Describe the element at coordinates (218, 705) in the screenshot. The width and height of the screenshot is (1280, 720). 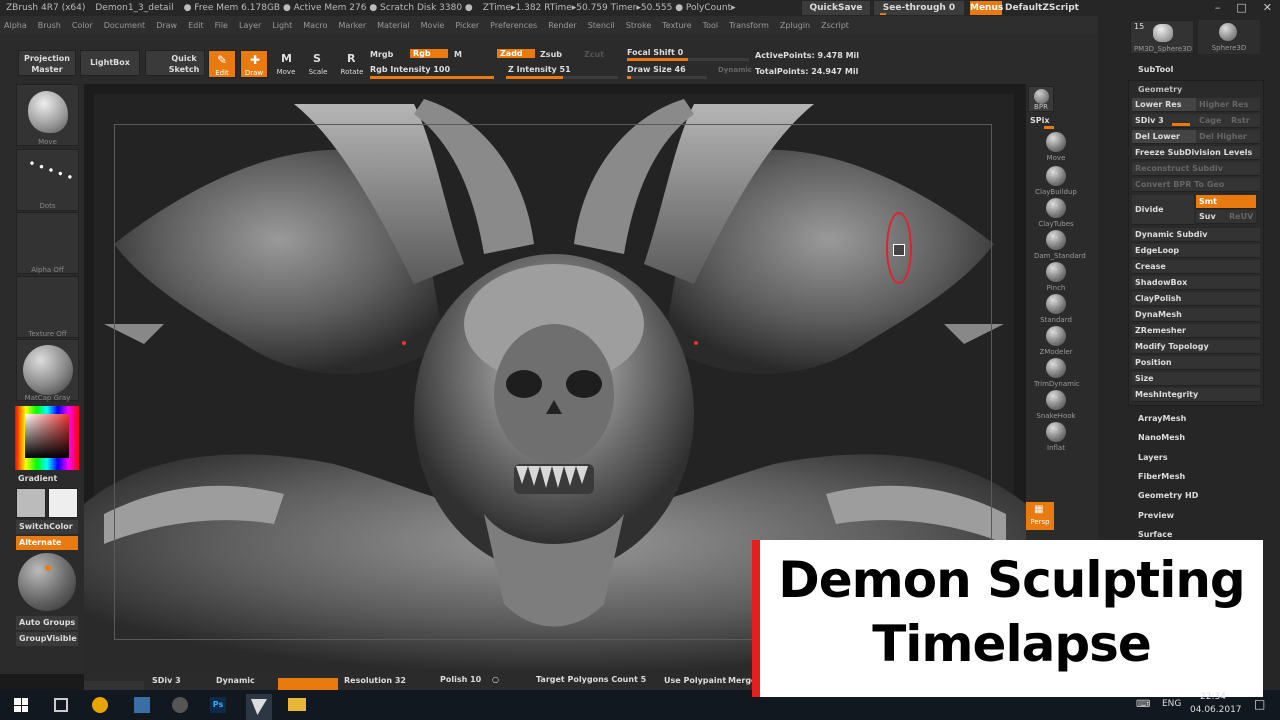
I see `photoshop-icon: Ps` at that location.